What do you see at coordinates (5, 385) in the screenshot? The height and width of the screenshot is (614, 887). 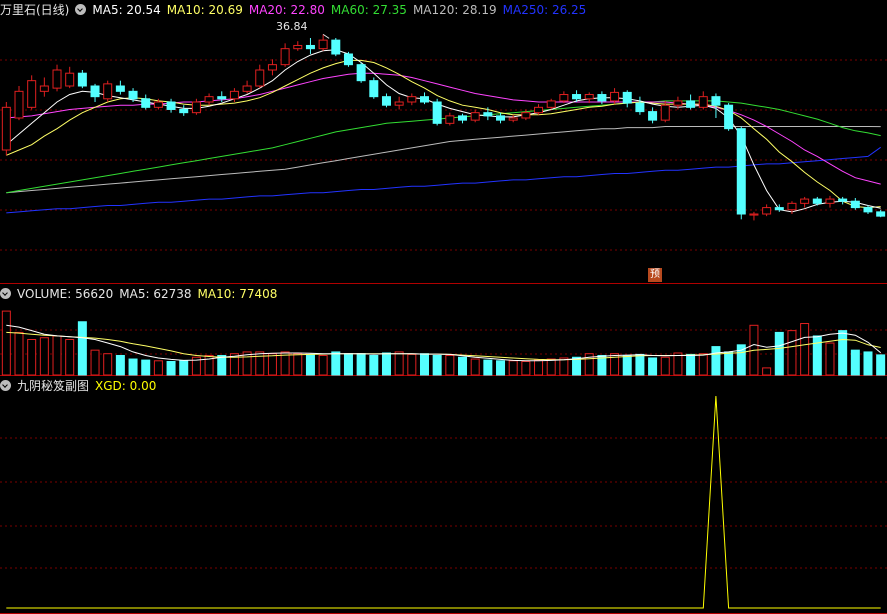 I see `sub-indicator-menu-icon` at bounding box center [5, 385].